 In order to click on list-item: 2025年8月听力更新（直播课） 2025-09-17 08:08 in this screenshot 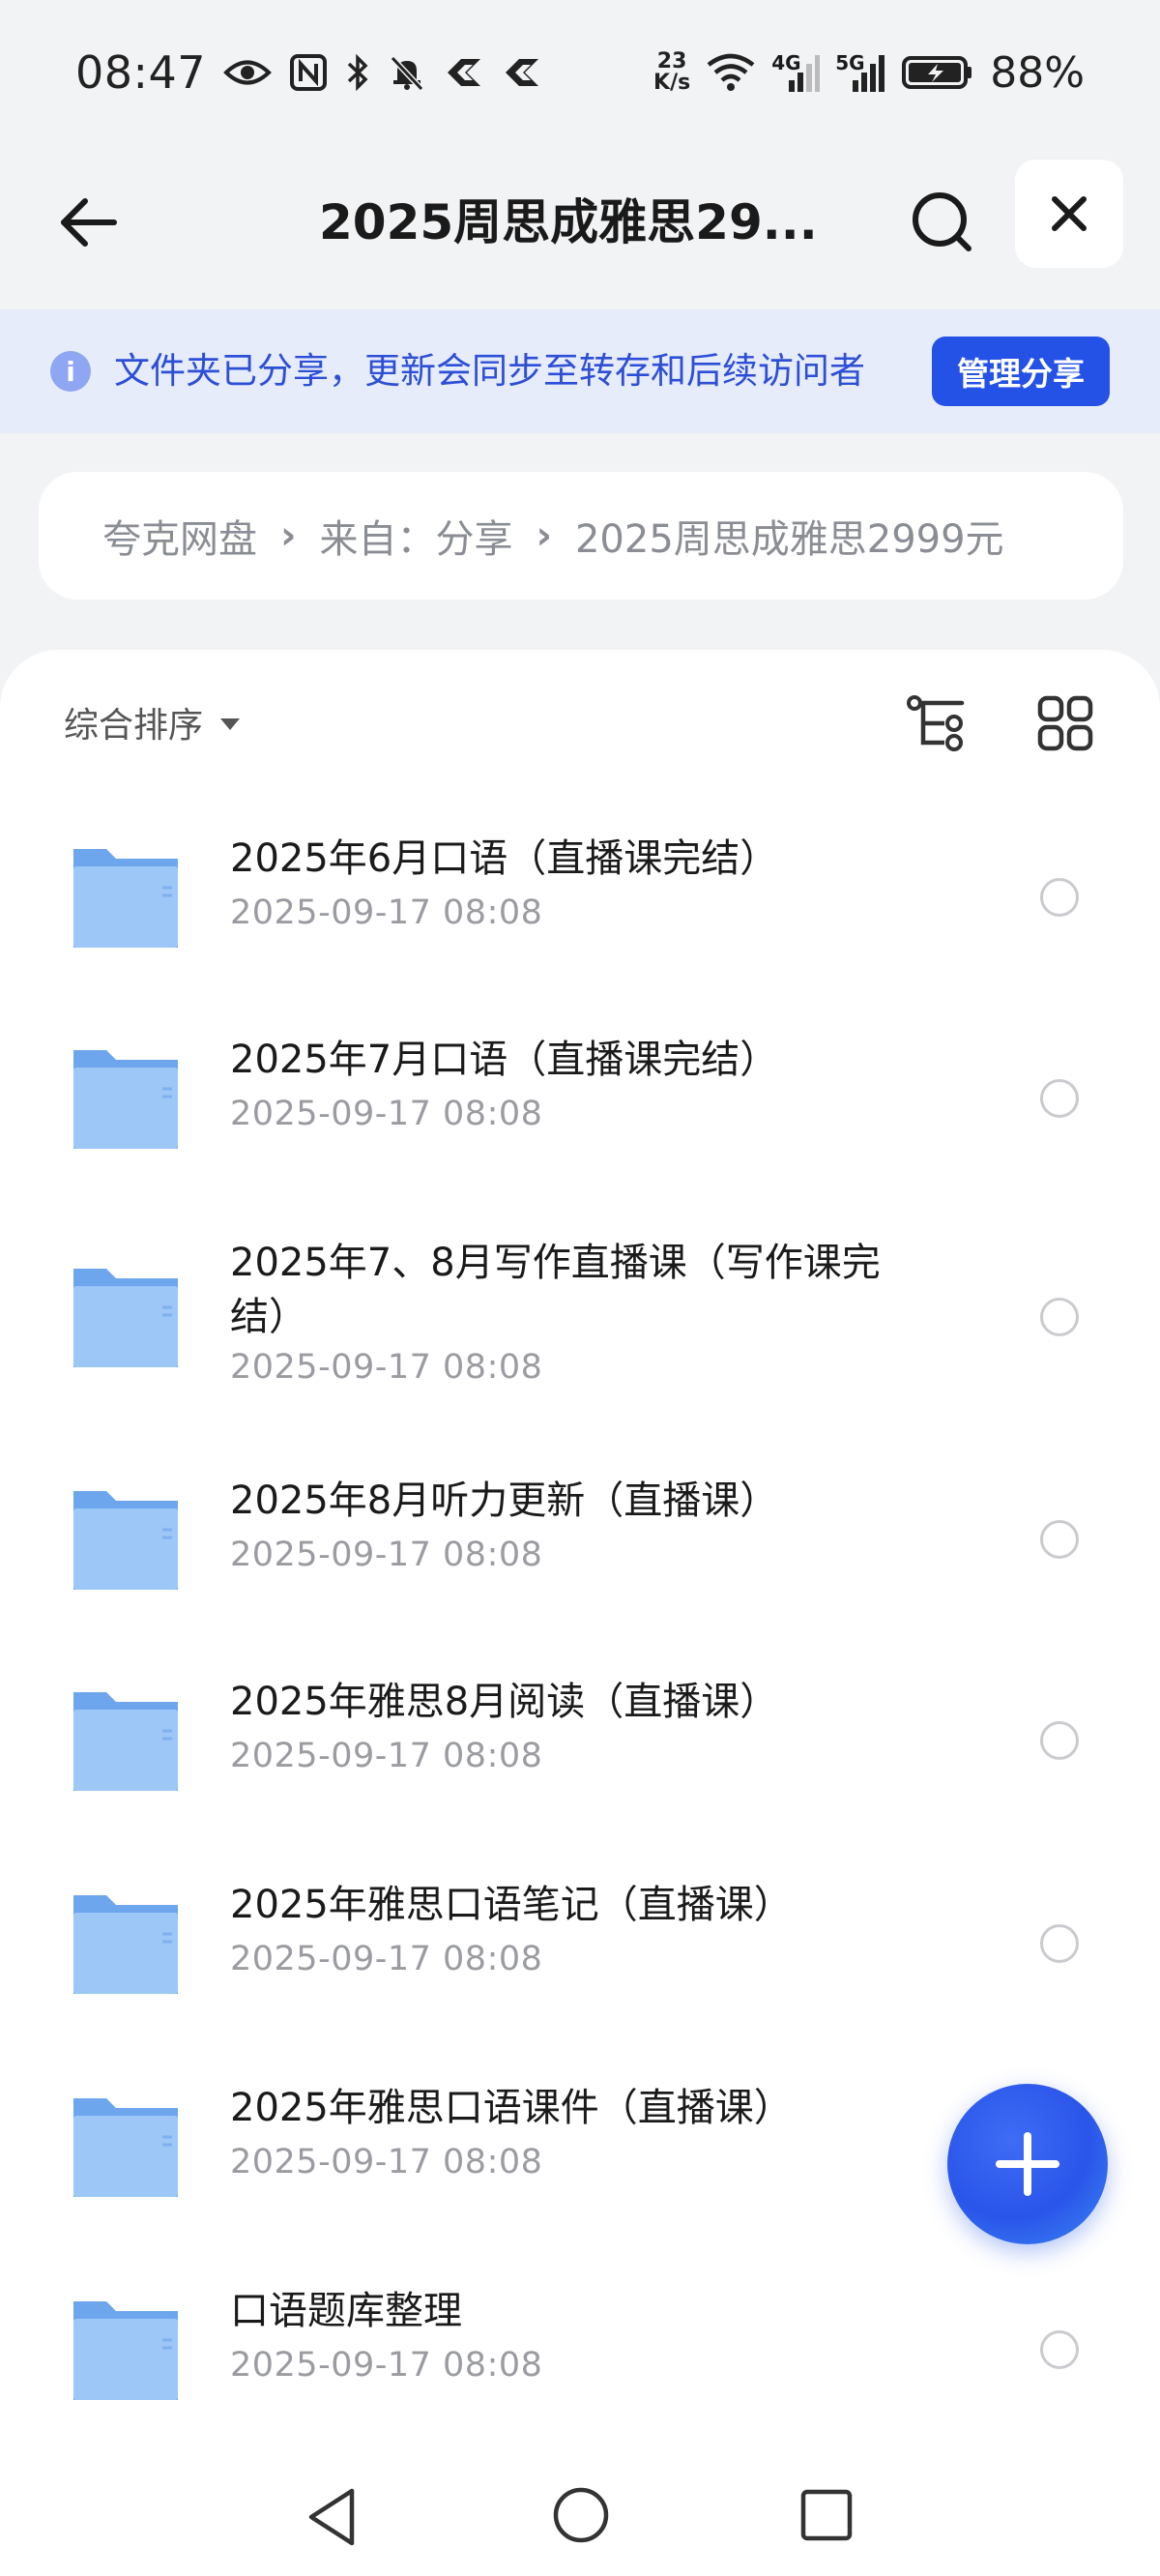, I will do `click(580, 1530)`.